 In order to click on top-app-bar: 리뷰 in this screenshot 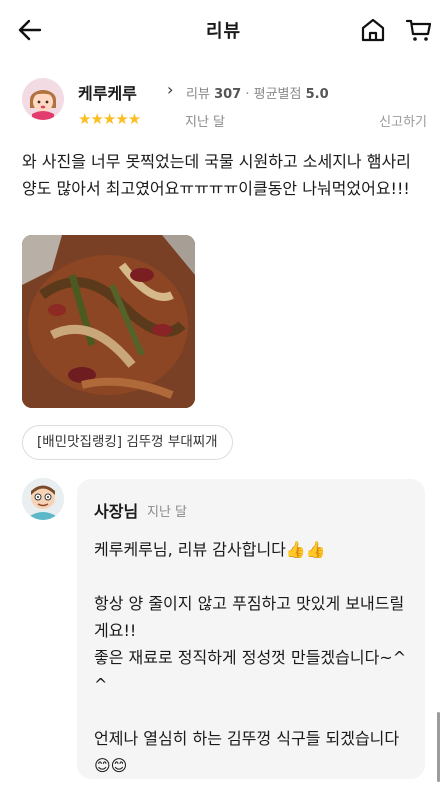, I will do `click(223, 30)`.